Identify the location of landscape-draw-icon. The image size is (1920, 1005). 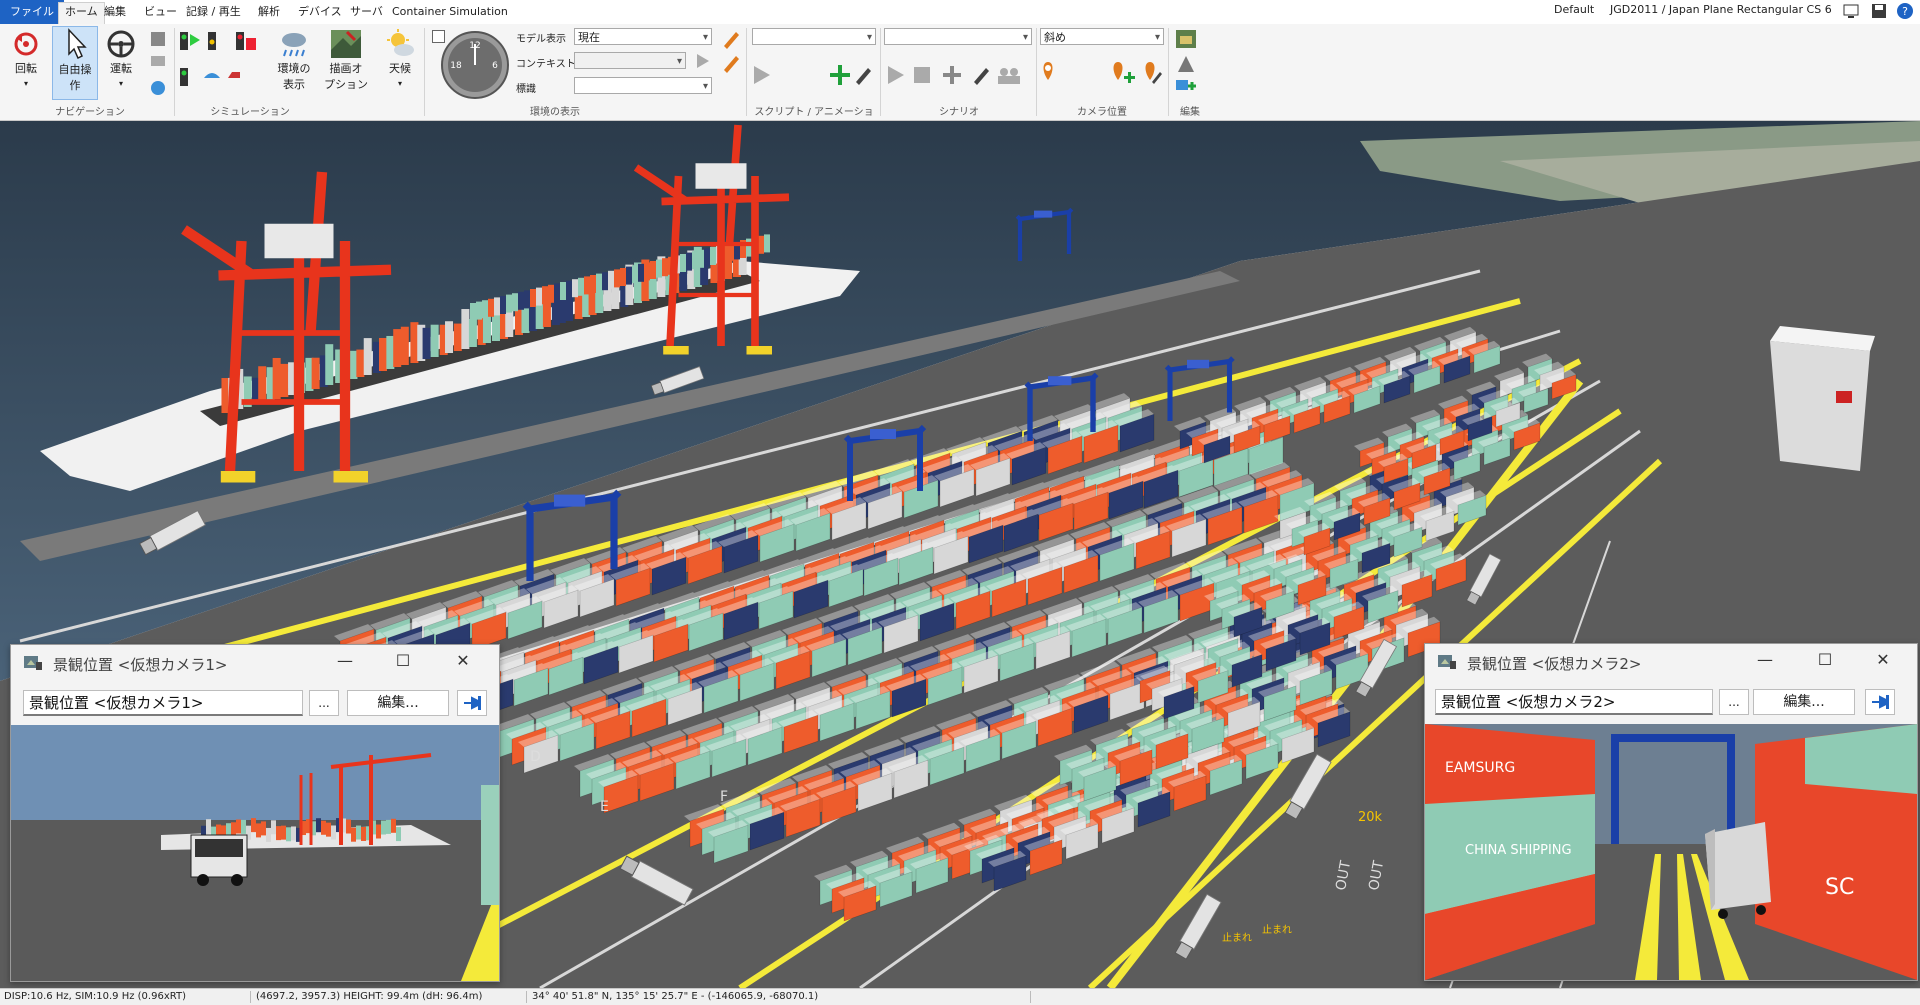
(346, 44).